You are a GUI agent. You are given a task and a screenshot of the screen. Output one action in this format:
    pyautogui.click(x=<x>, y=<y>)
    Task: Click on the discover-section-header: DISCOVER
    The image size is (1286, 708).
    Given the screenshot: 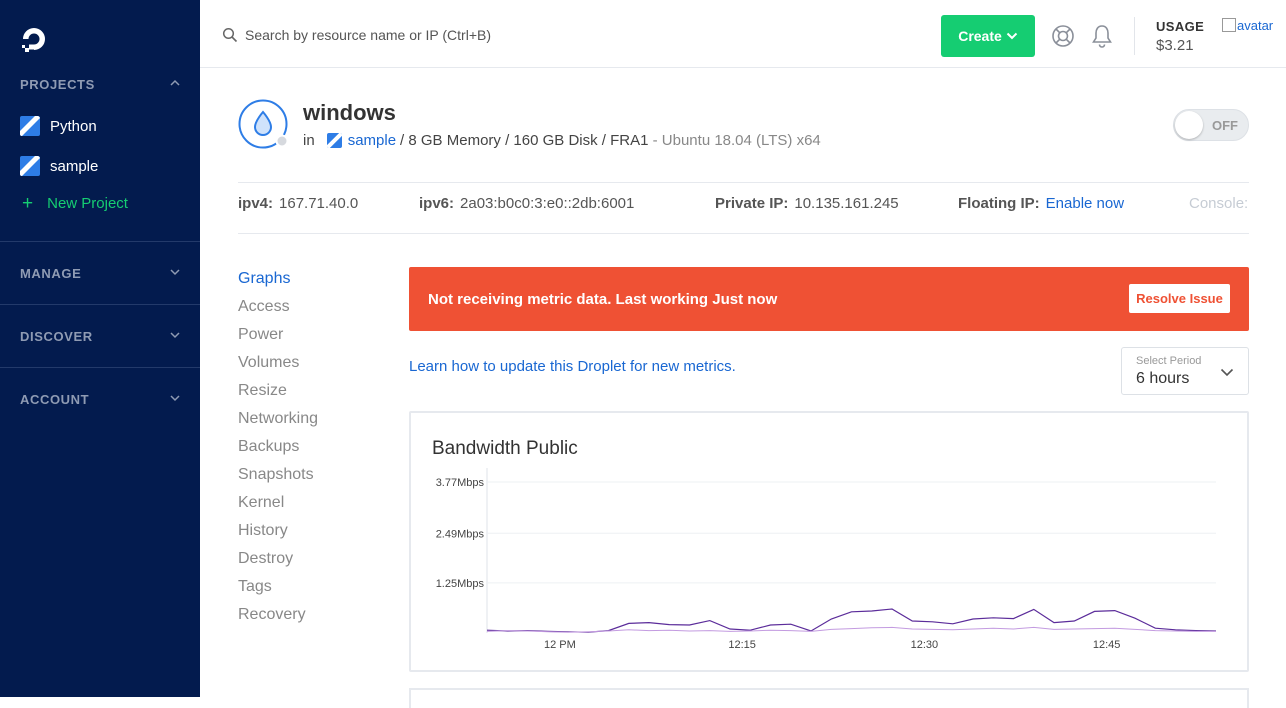 What is the action you would take?
    pyautogui.click(x=102, y=336)
    